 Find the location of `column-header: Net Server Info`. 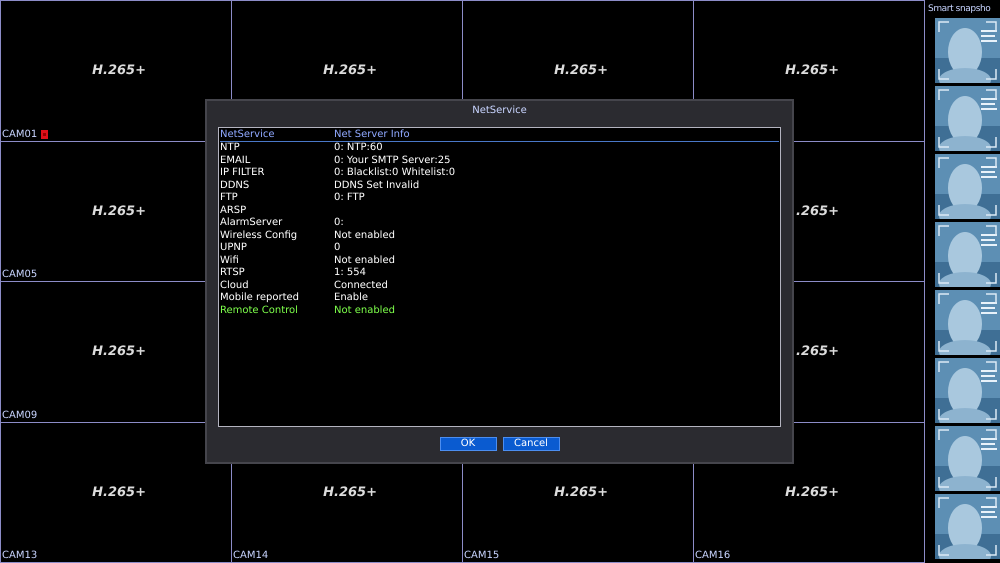

column-header: Net Server Info is located at coordinates (372, 135).